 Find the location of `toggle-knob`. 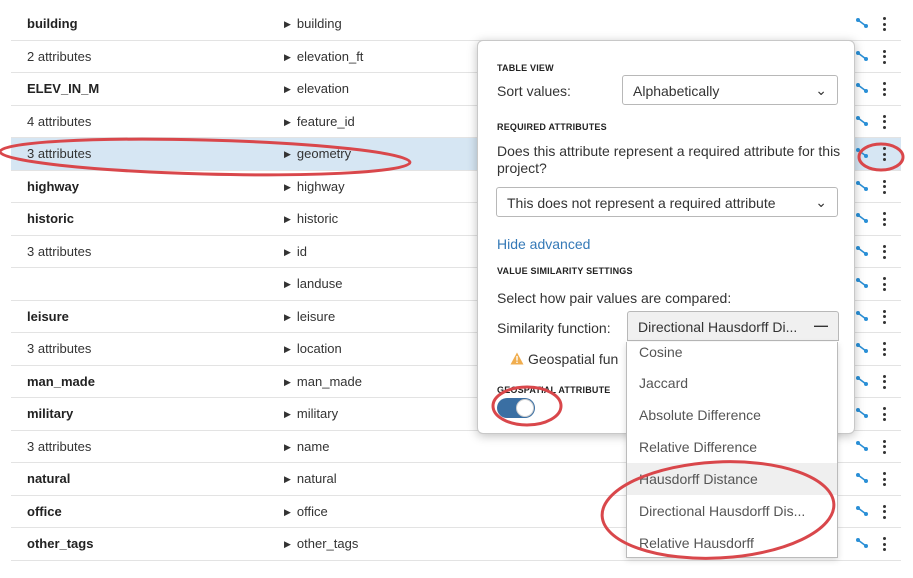

toggle-knob is located at coordinates (525, 408).